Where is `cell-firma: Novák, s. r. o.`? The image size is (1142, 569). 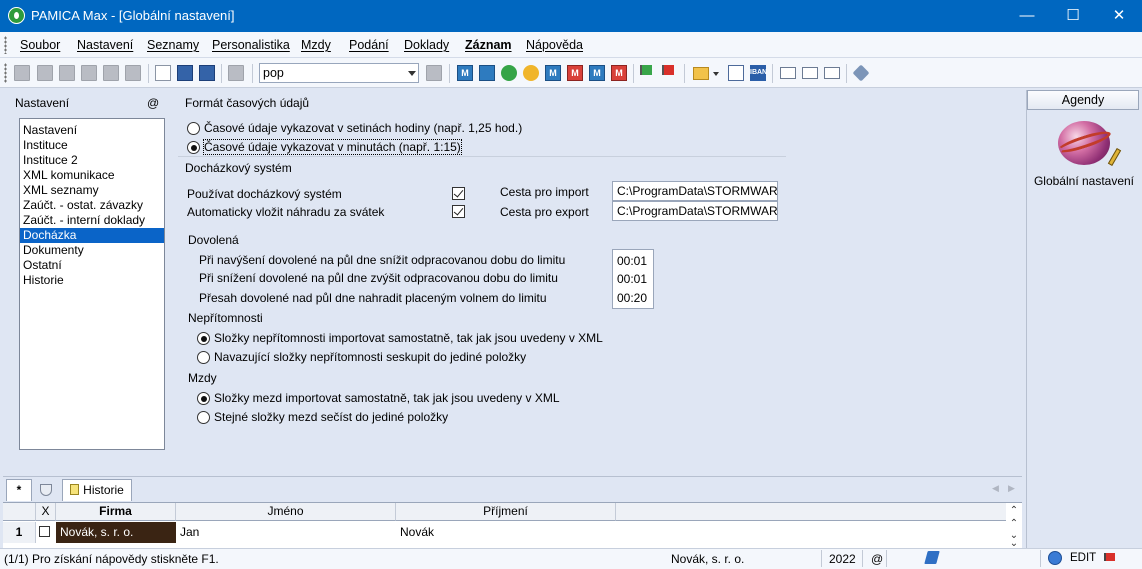 cell-firma: Novák, s. r. o. is located at coordinates (116, 532).